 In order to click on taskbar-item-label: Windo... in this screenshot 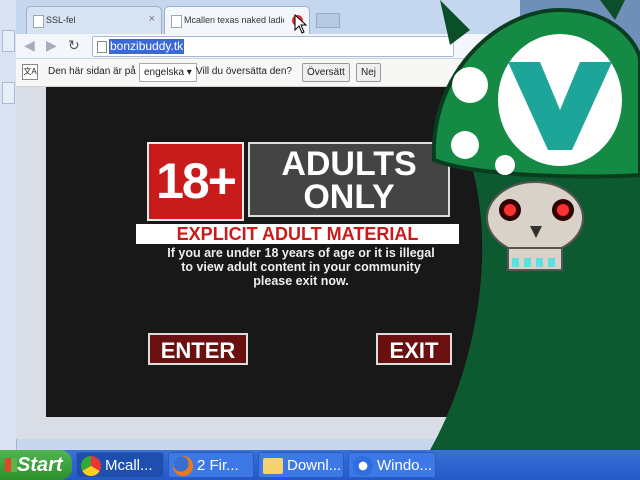, I will do `click(405, 465)`.